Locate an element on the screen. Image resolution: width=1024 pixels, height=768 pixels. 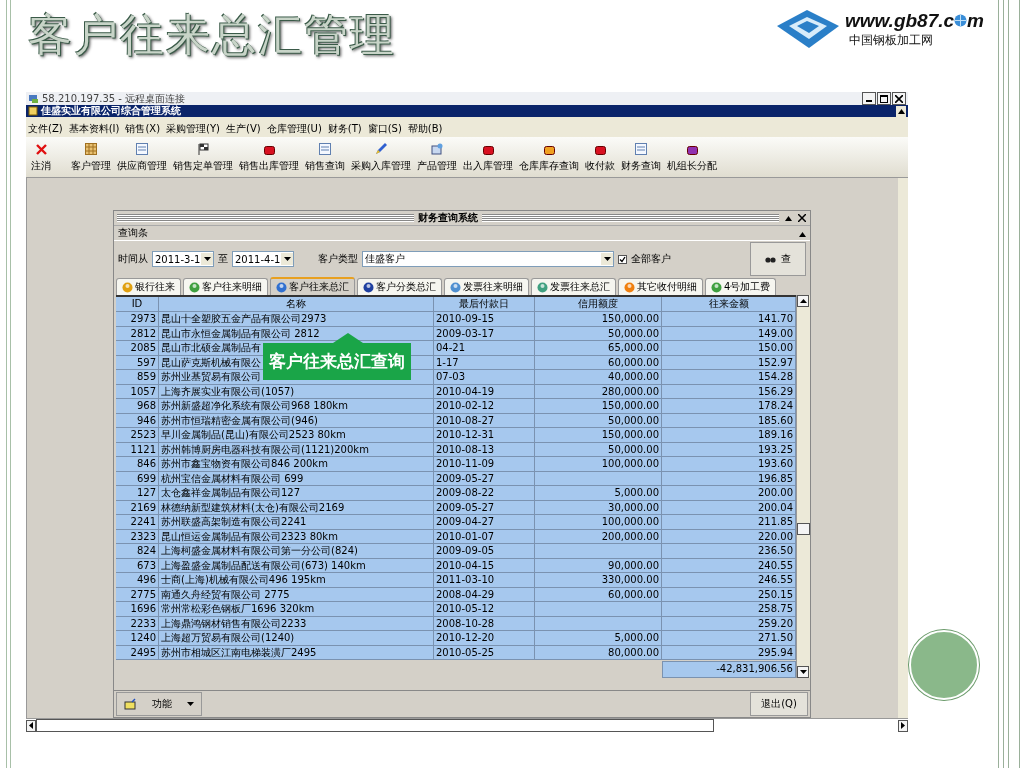
table-cell: 2085 is located at coordinates (137, 348).